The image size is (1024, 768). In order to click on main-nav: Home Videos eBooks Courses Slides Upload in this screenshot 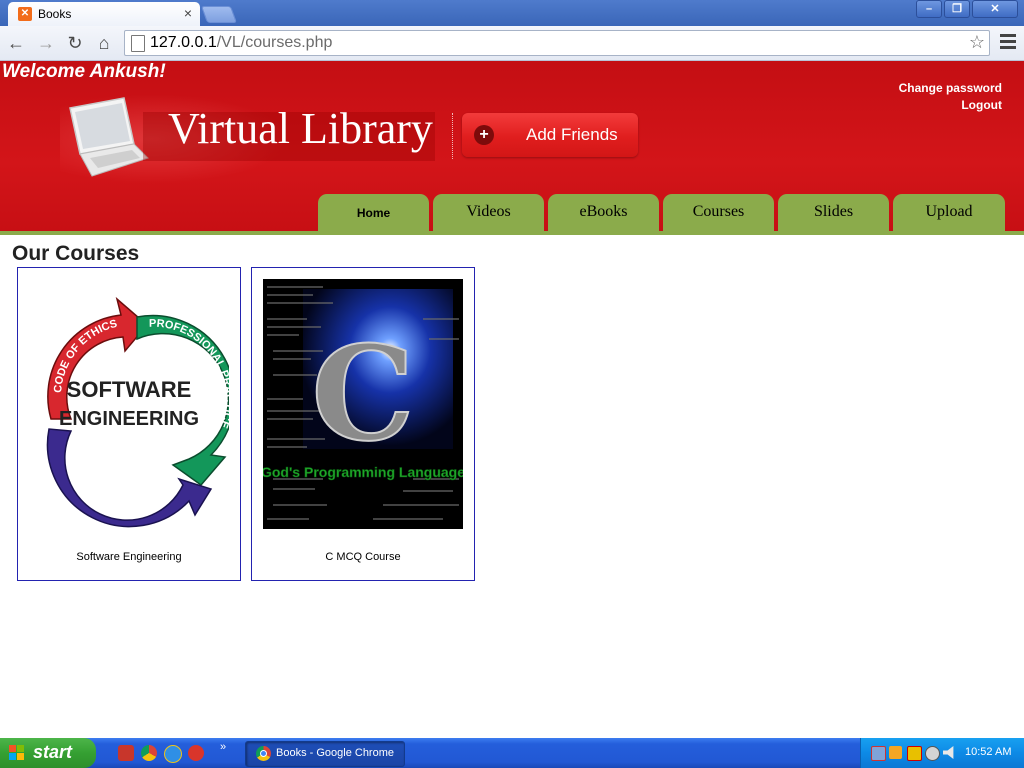, I will do `click(661, 212)`.